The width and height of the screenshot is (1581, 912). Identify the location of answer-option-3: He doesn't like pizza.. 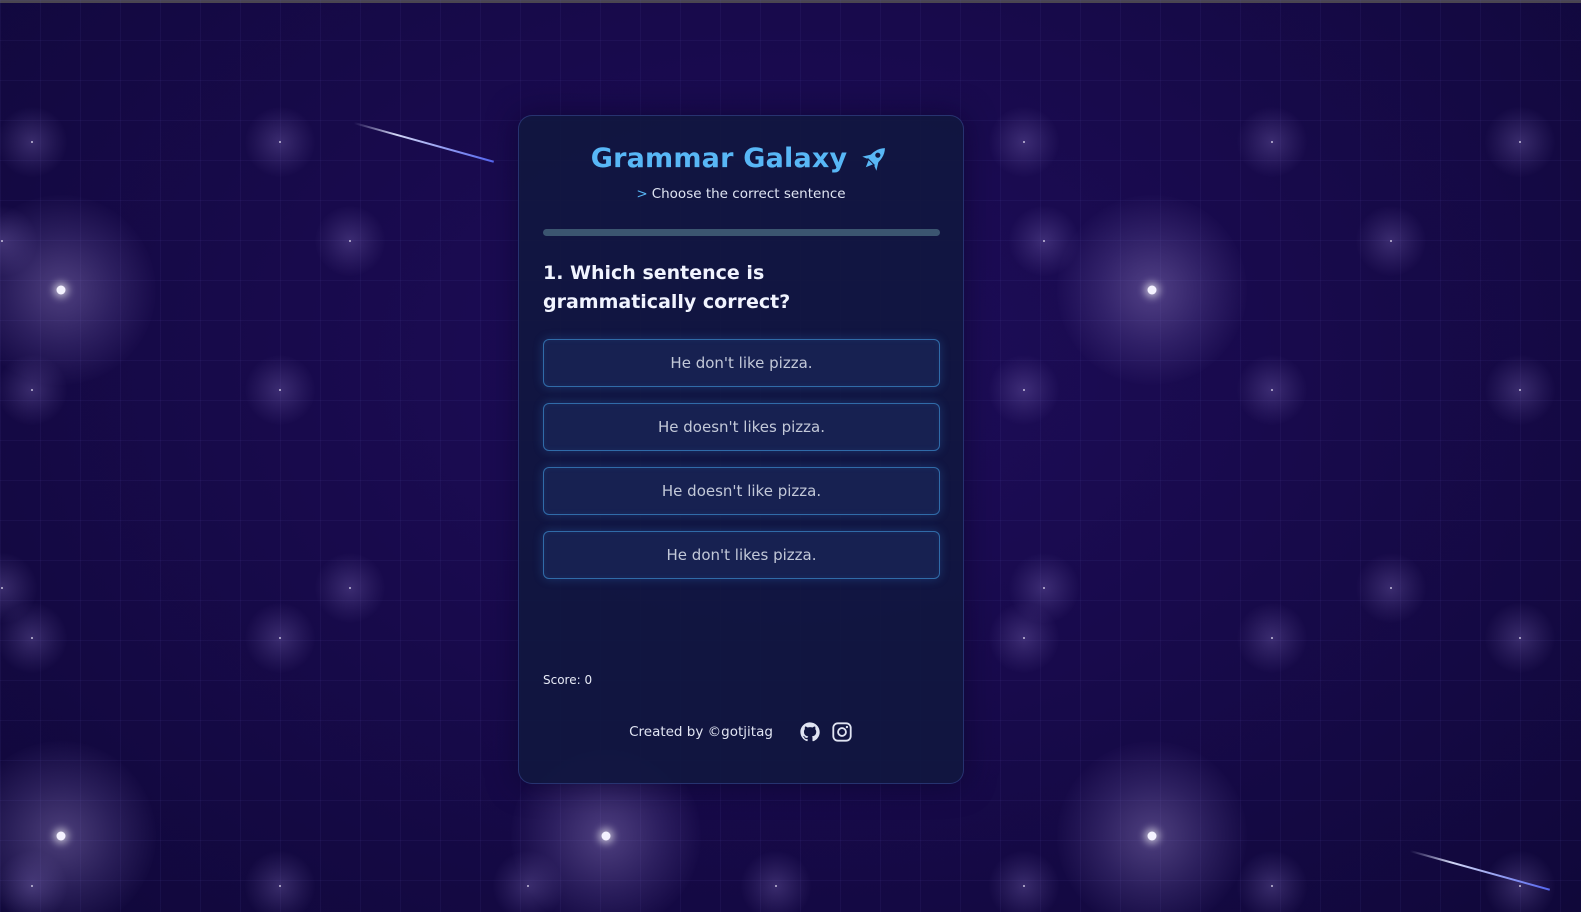
(741, 491).